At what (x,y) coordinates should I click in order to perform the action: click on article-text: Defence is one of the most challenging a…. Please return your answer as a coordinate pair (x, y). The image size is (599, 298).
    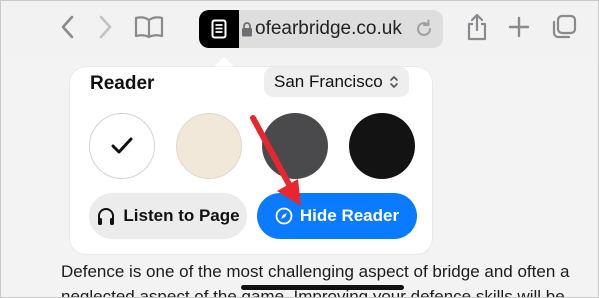
    Looking at the image, I should click on (326, 278).